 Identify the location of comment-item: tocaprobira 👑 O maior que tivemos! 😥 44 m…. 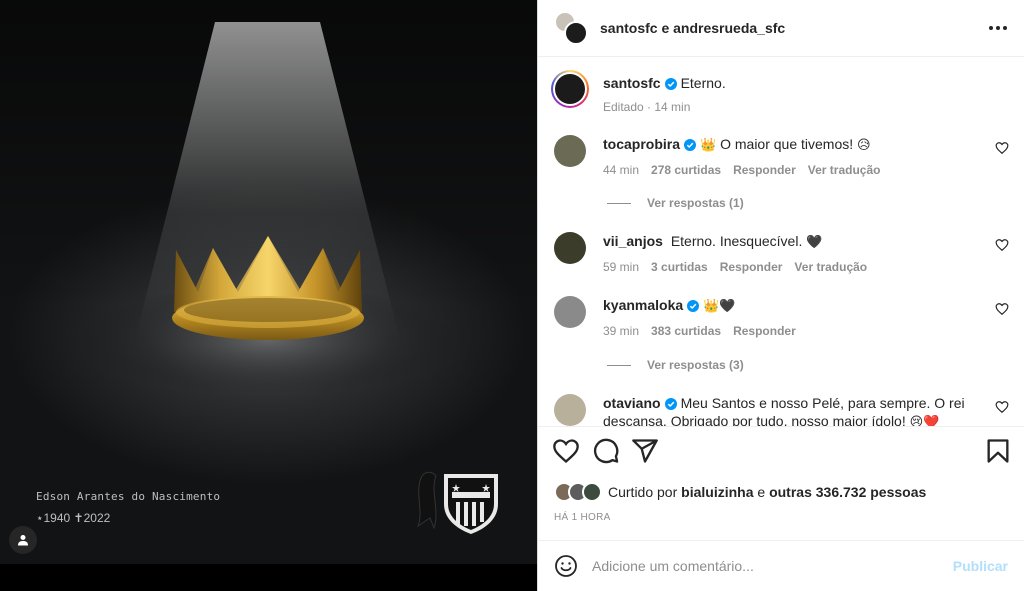
(781, 156).